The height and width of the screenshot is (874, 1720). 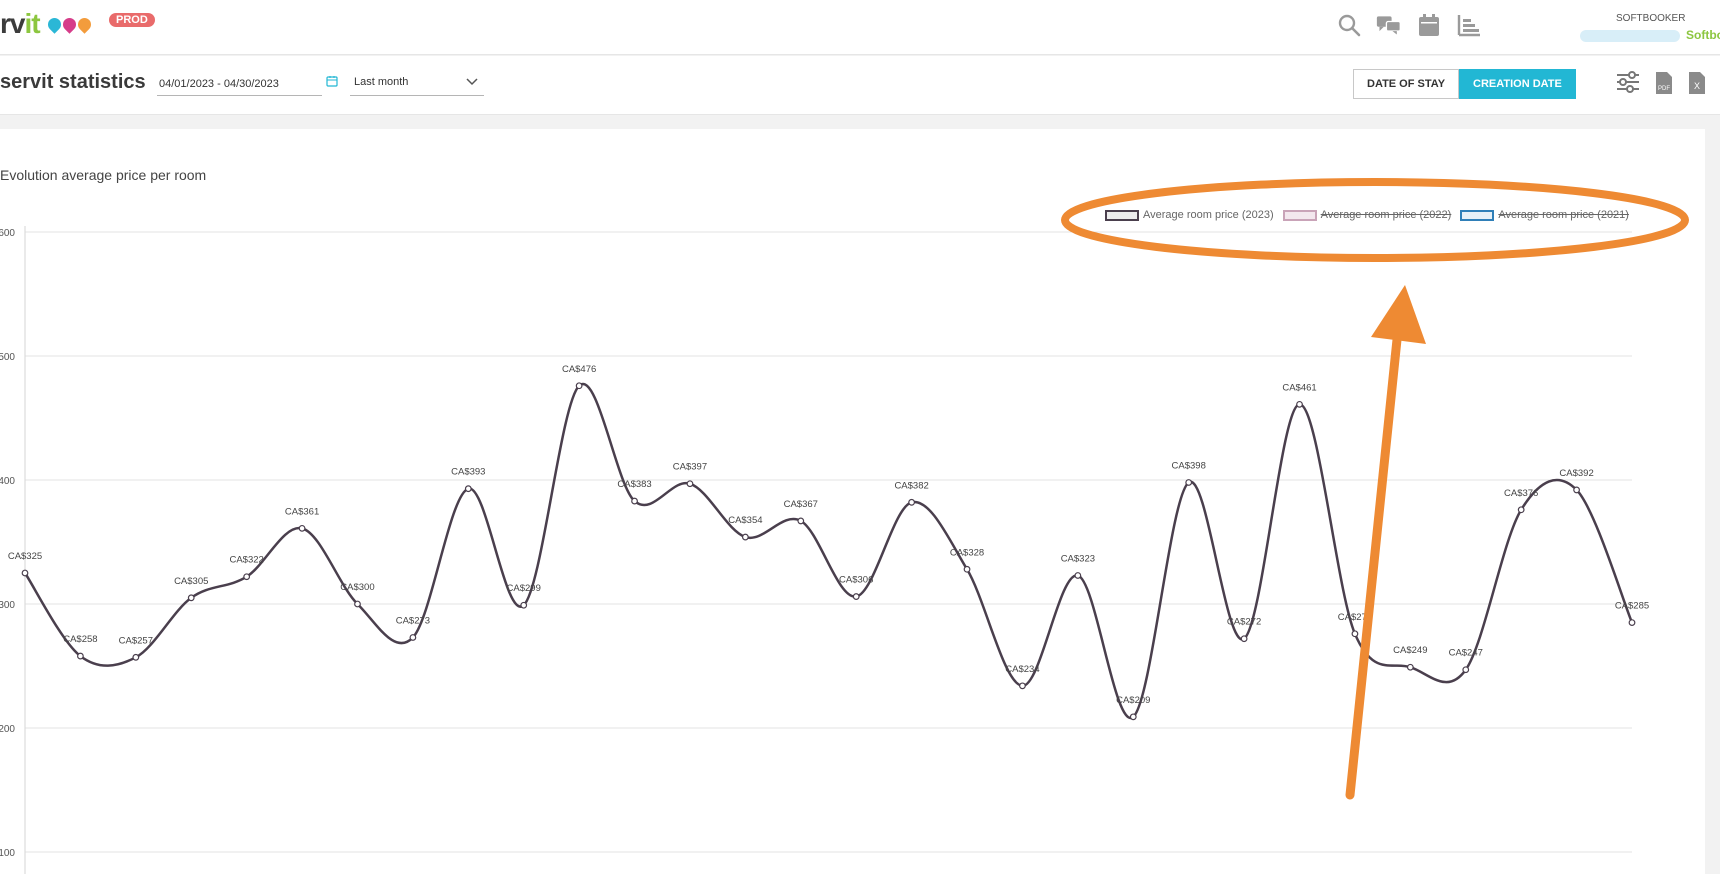 I want to click on data-label: CA$272, so click(x=1244, y=622).